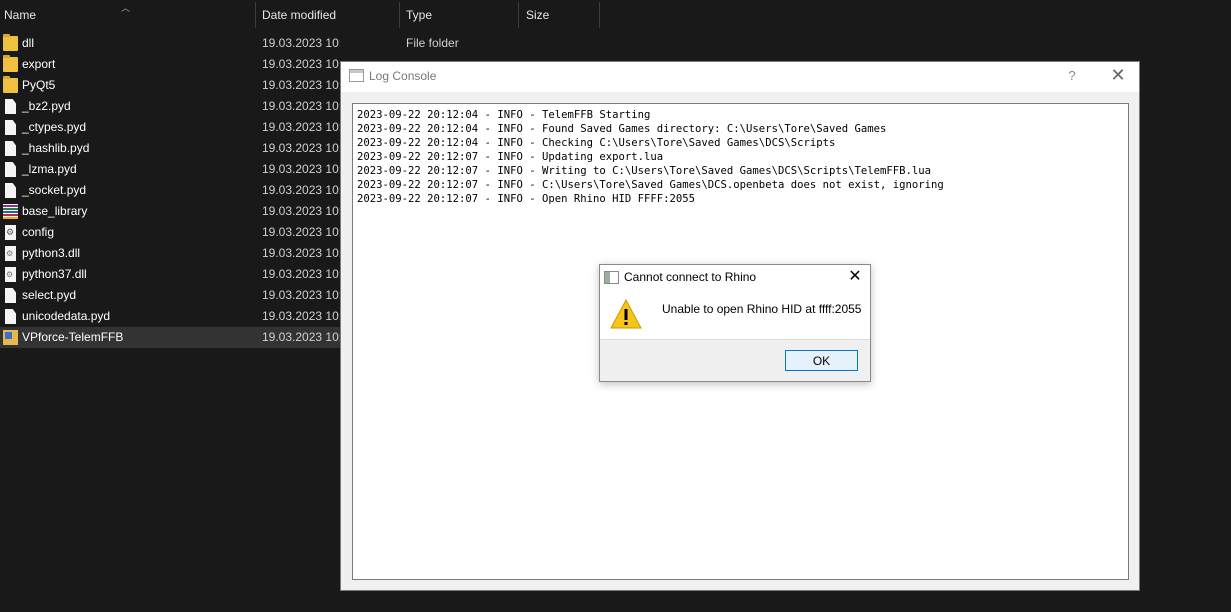  What do you see at coordinates (28, 43) in the screenshot?
I see `file-name: dll` at bounding box center [28, 43].